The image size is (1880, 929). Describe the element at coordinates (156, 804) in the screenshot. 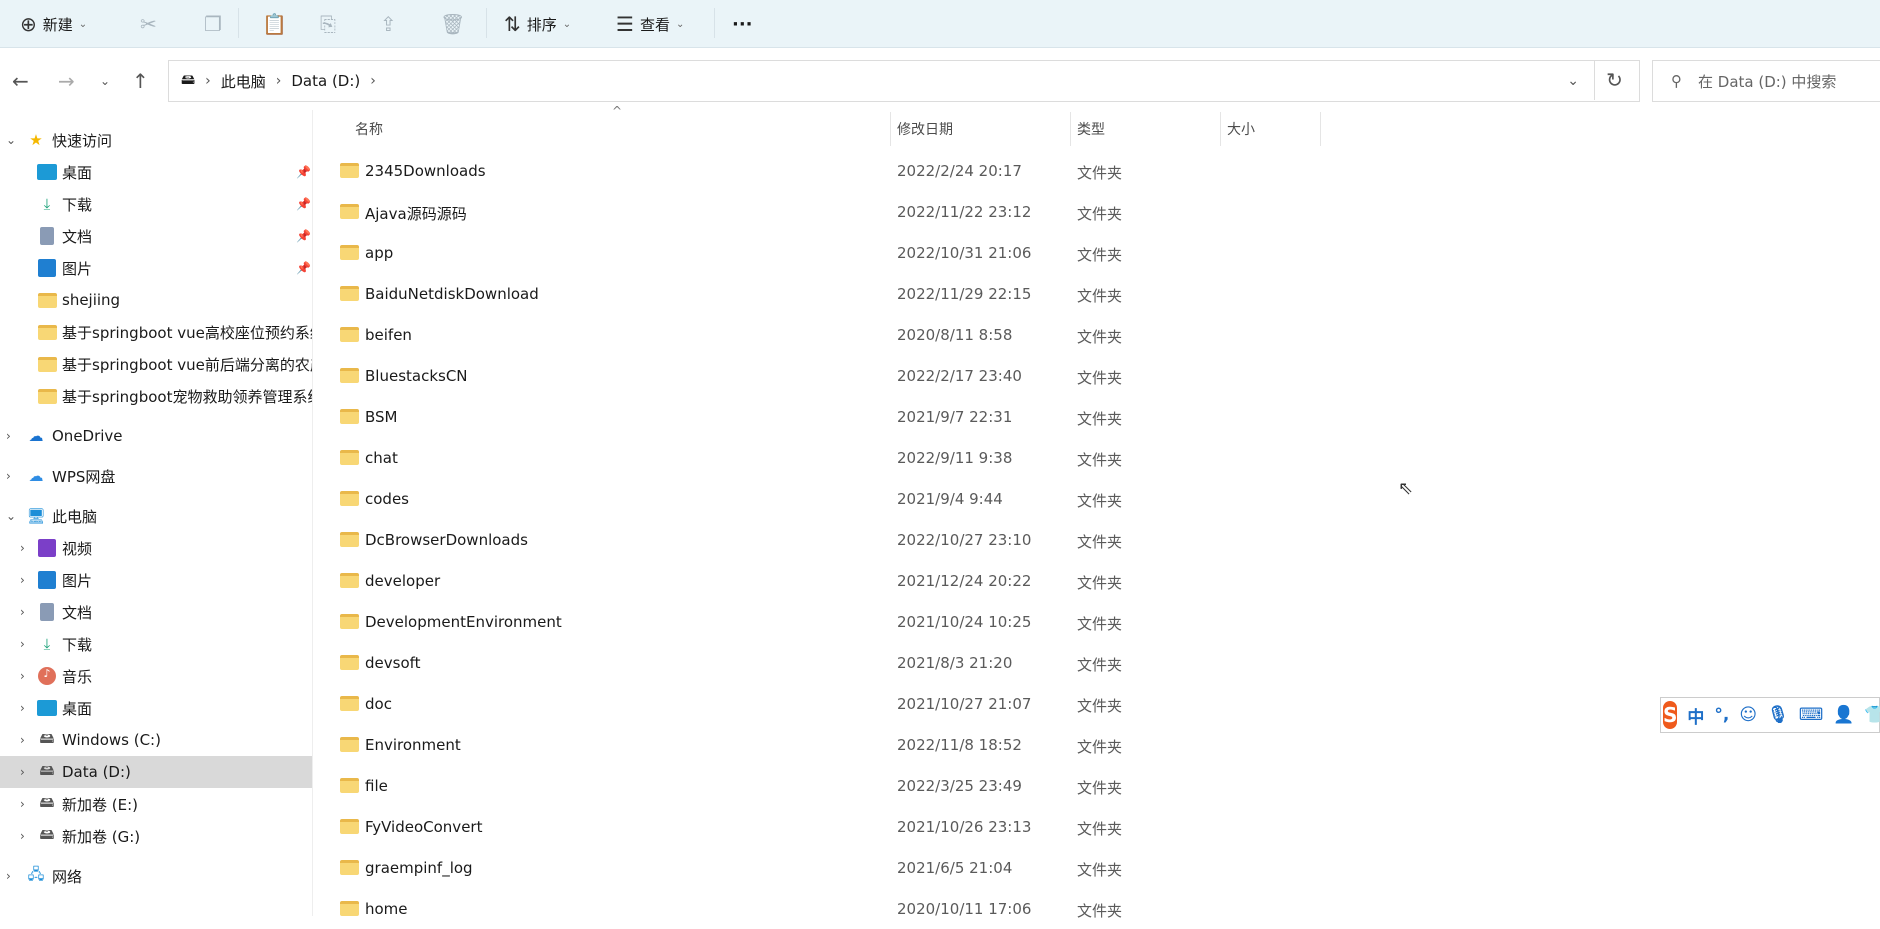

I see `sidebar-item-drive-e: › 🖴 新加卷 (E:)` at that location.